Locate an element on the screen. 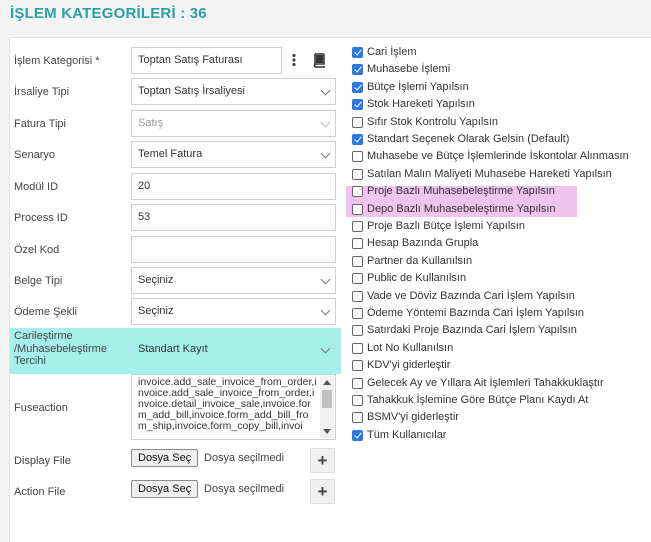  field-islem-kategorisi: İşlem Kategorisi * Toptan Satış Faturası is located at coordinates (179, 60).